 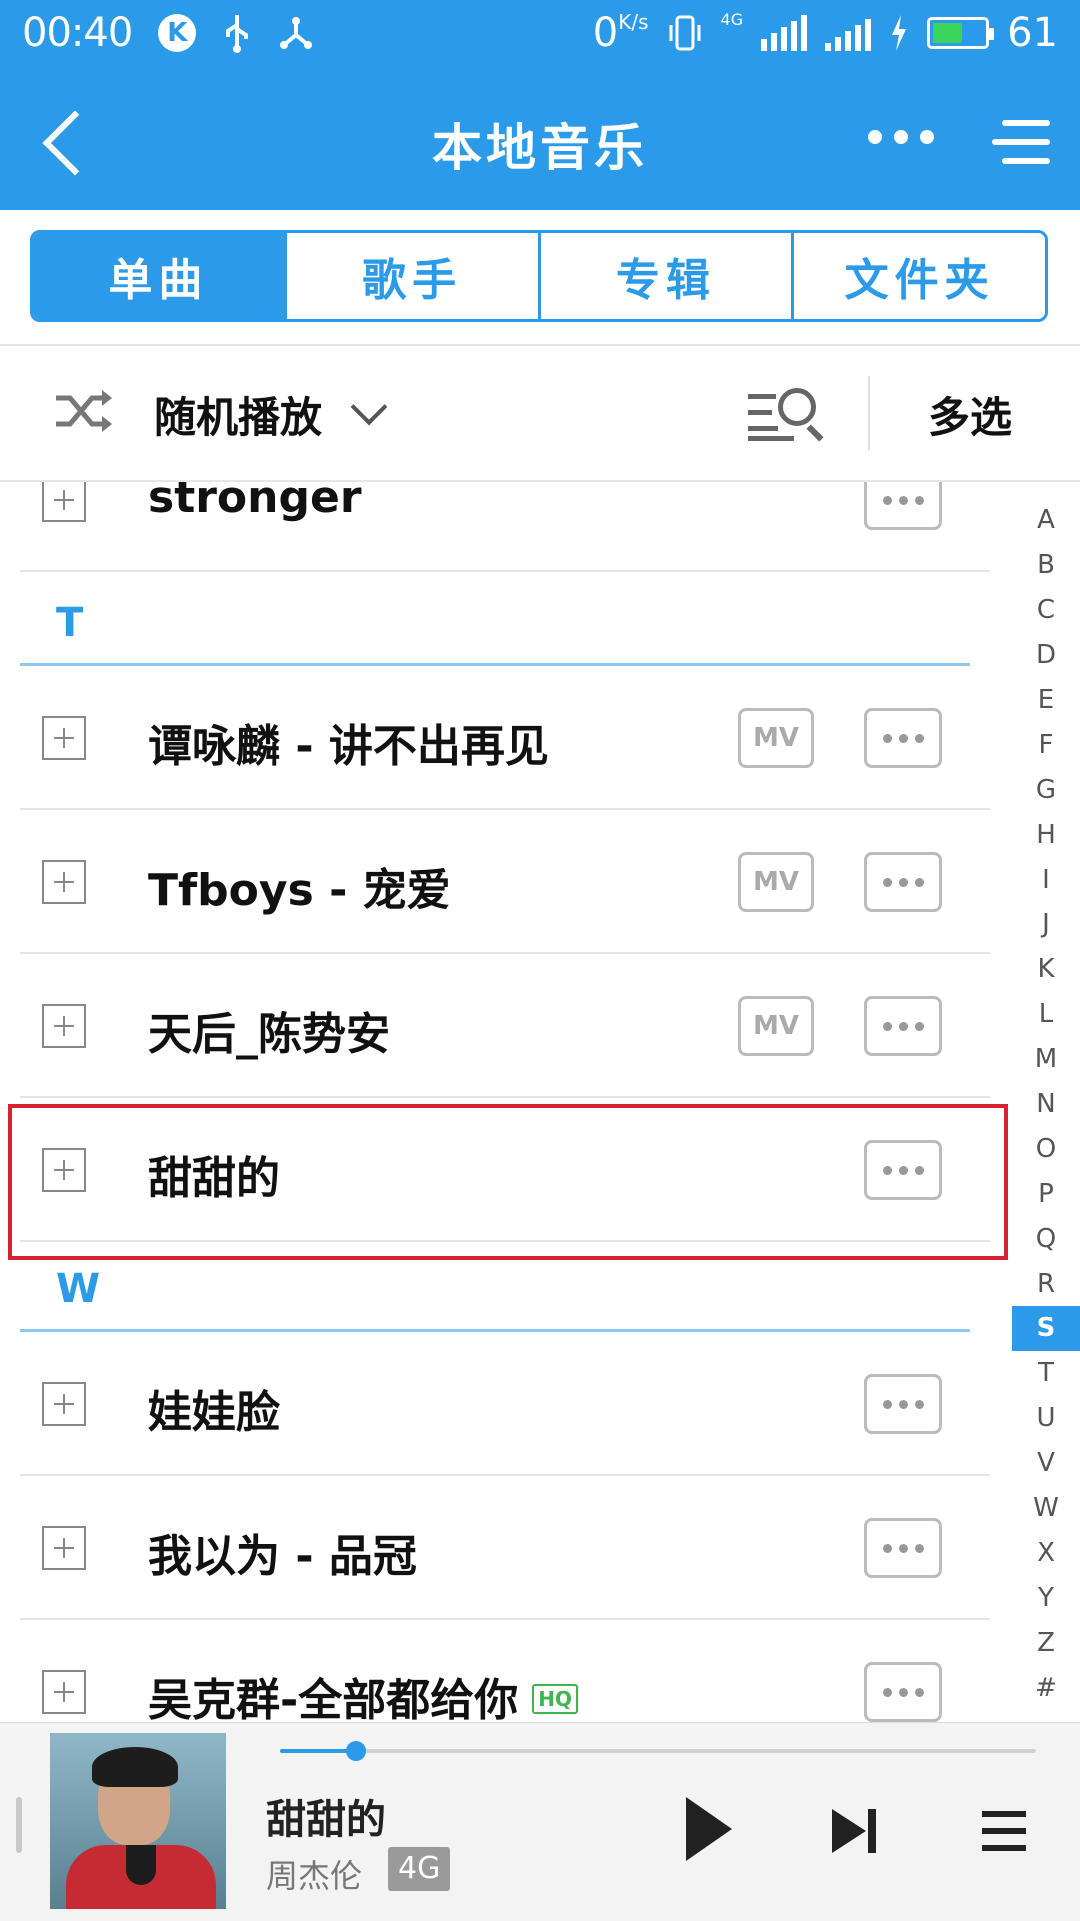 I want to click on search-list-icon, so click(x=786, y=414).